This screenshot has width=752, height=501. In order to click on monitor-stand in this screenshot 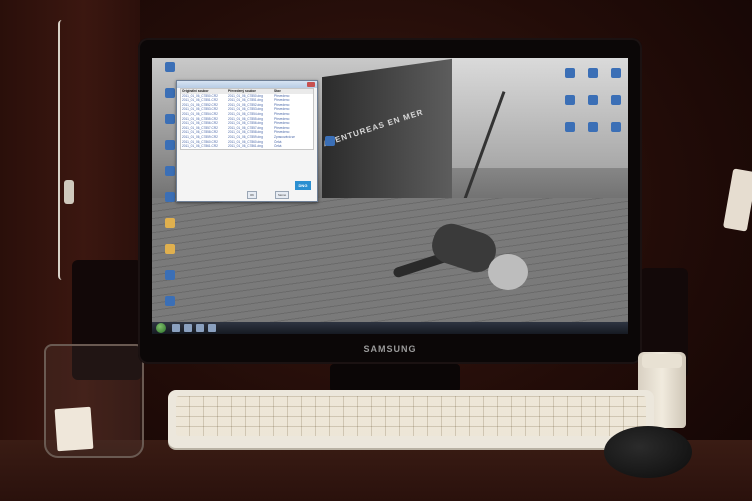, I will do `click(395, 378)`.